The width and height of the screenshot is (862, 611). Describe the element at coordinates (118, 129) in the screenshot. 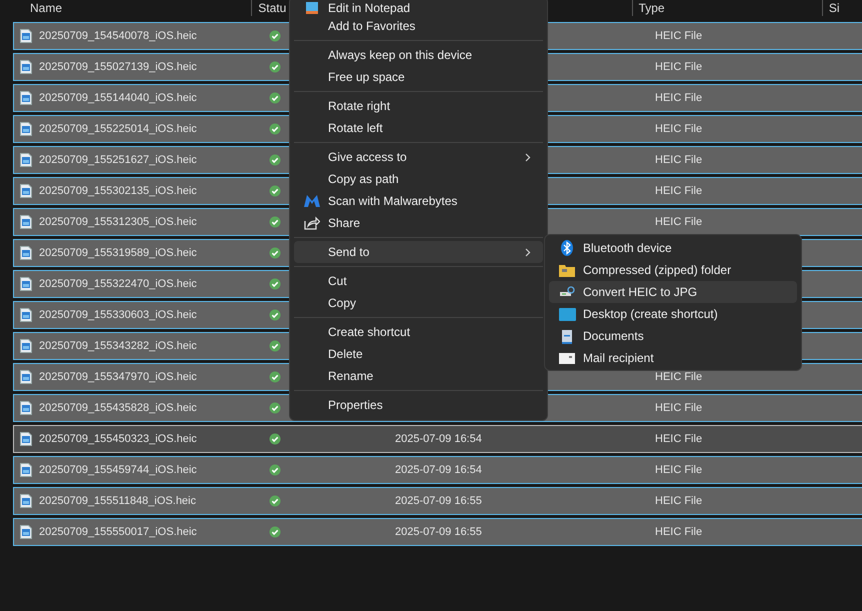

I see `file-name: 20250709_155225014_iOS.heic` at that location.